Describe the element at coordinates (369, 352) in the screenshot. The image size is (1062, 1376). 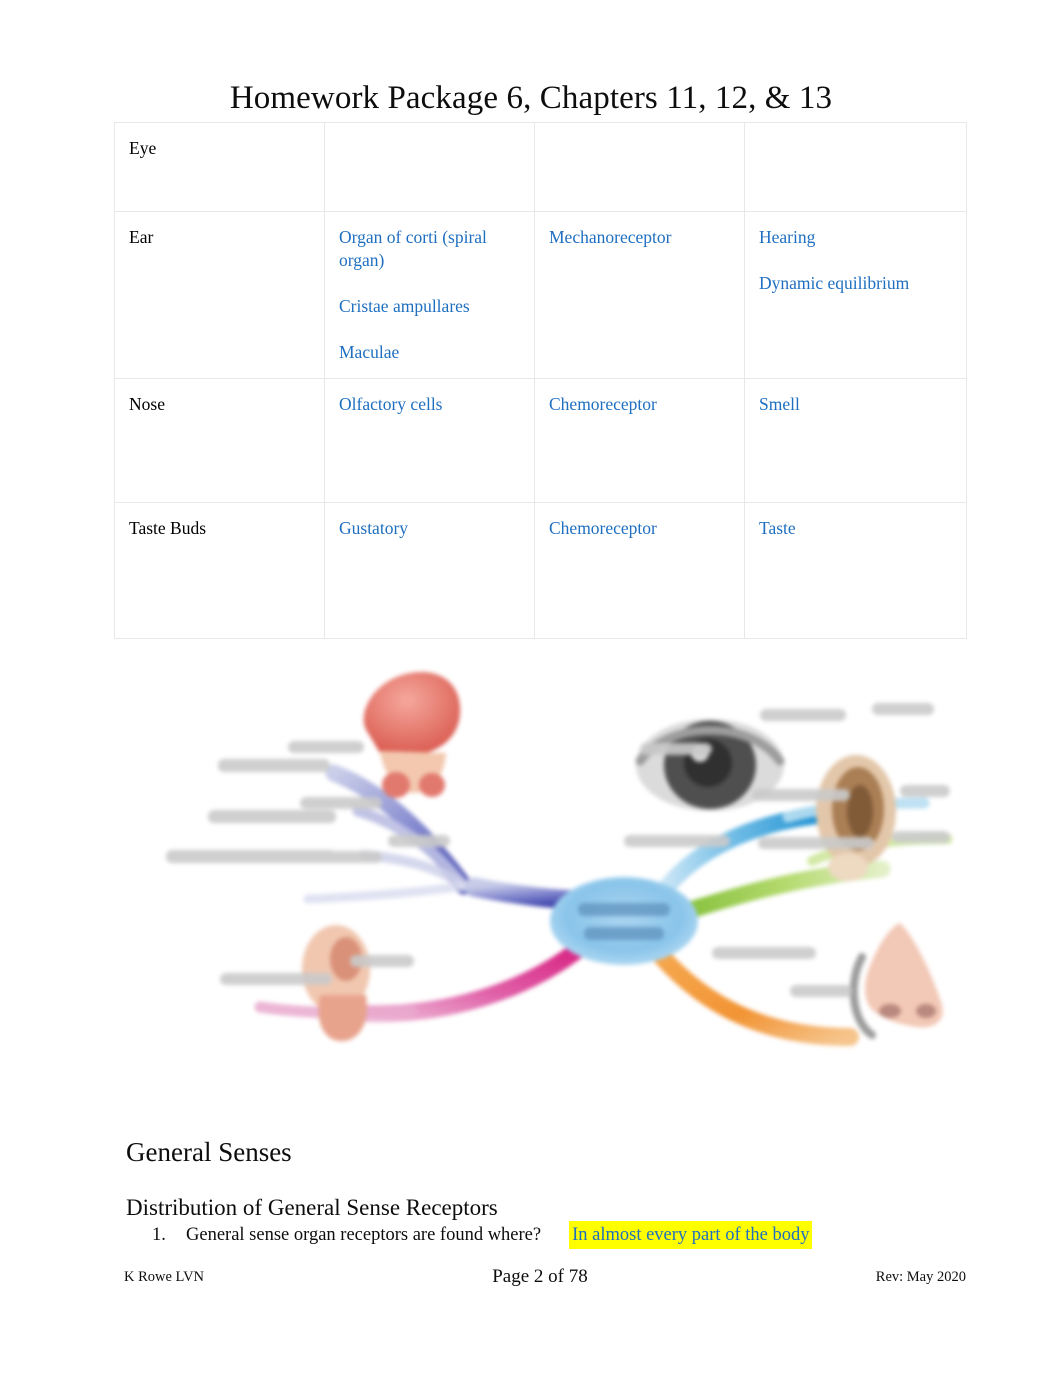
I see `receptor-label-3: Maculae` at that location.